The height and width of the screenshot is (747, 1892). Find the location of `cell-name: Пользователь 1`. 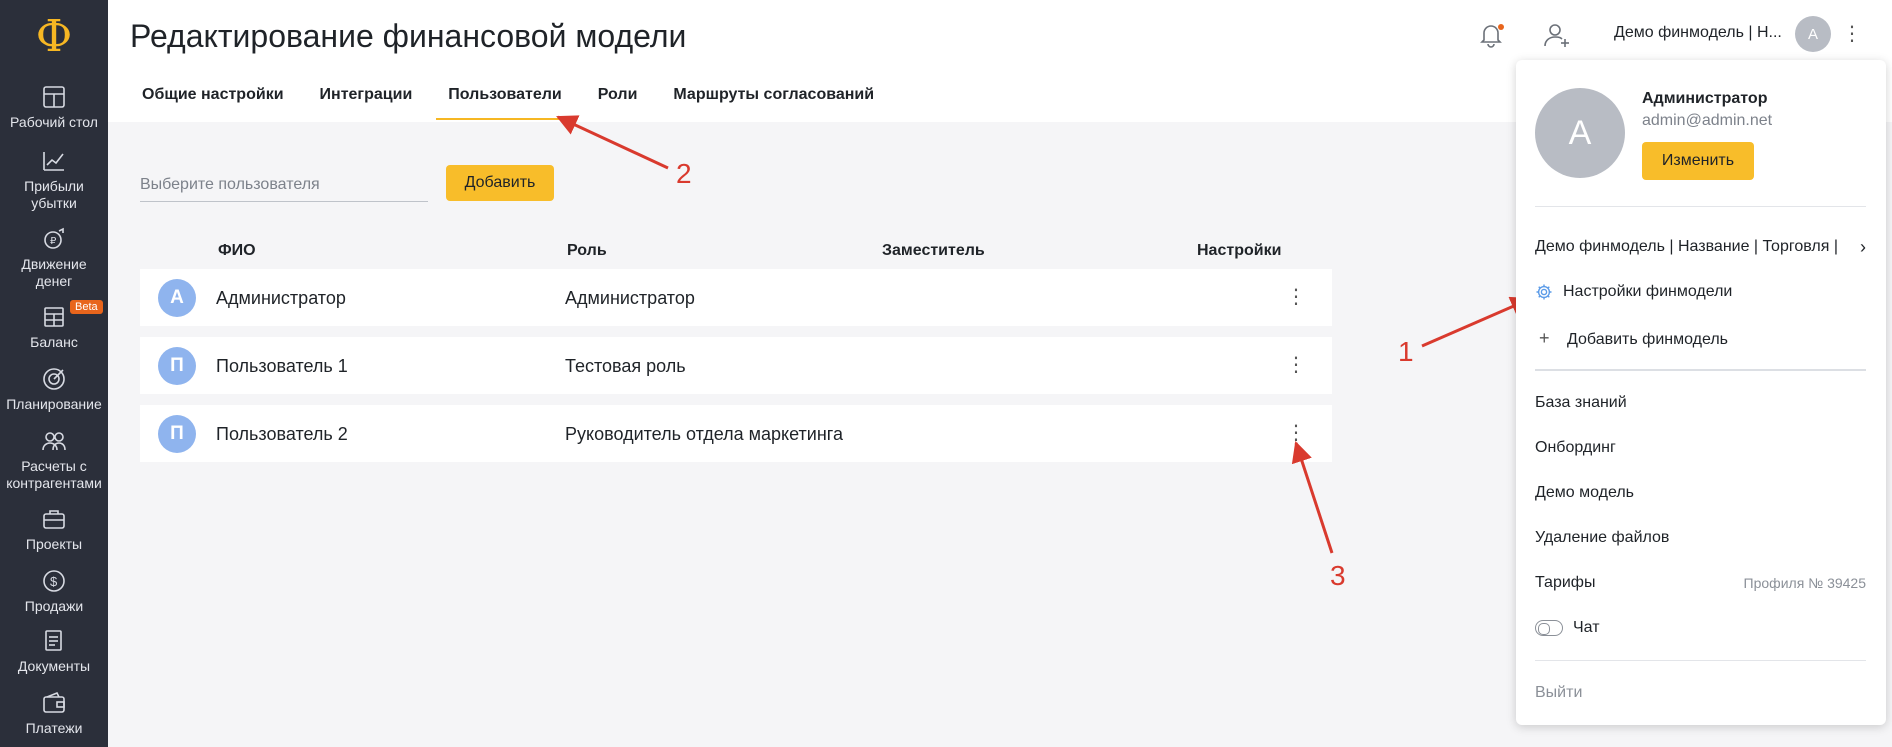

cell-name: Пользователь 1 is located at coordinates (282, 366).